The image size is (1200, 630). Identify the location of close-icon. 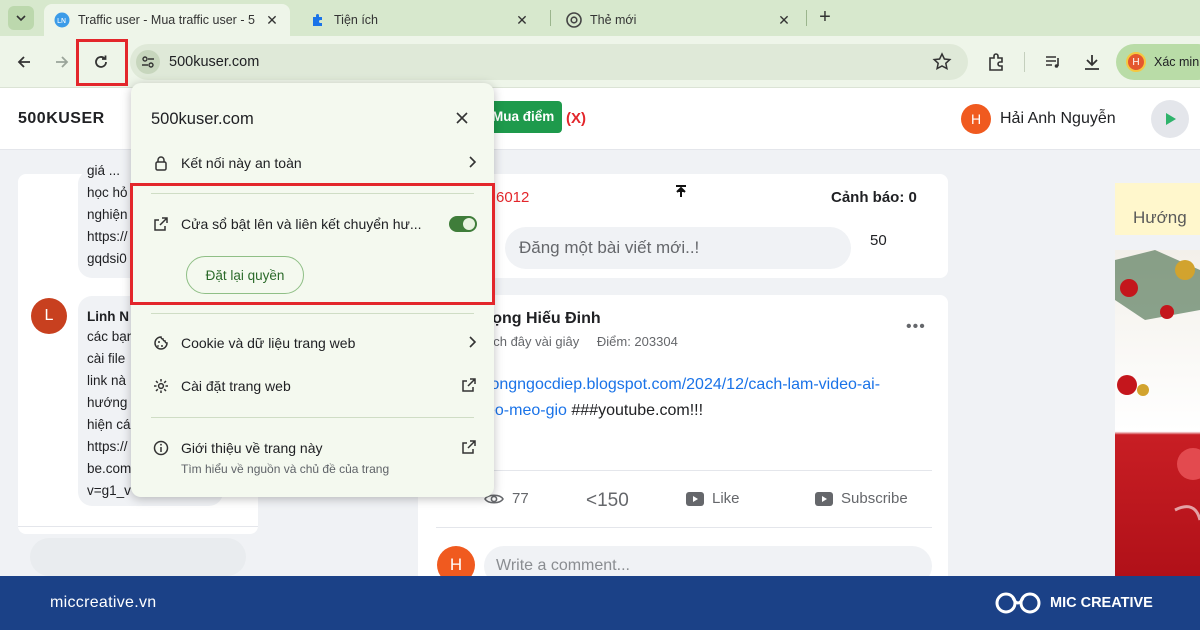
(462, 118).